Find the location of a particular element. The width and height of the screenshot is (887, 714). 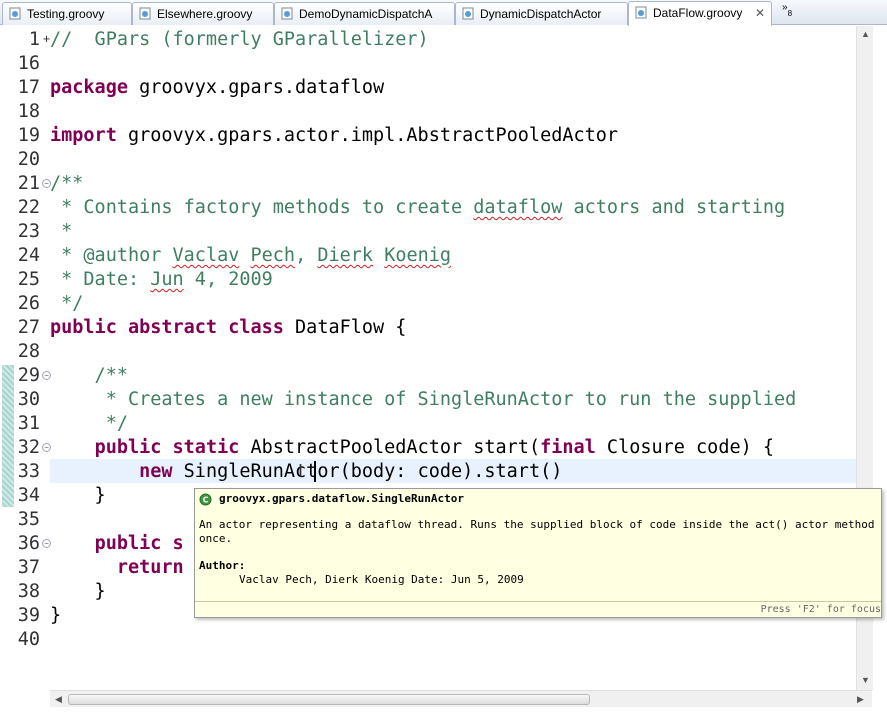

code-line: * is located at coordinates (61, 231).